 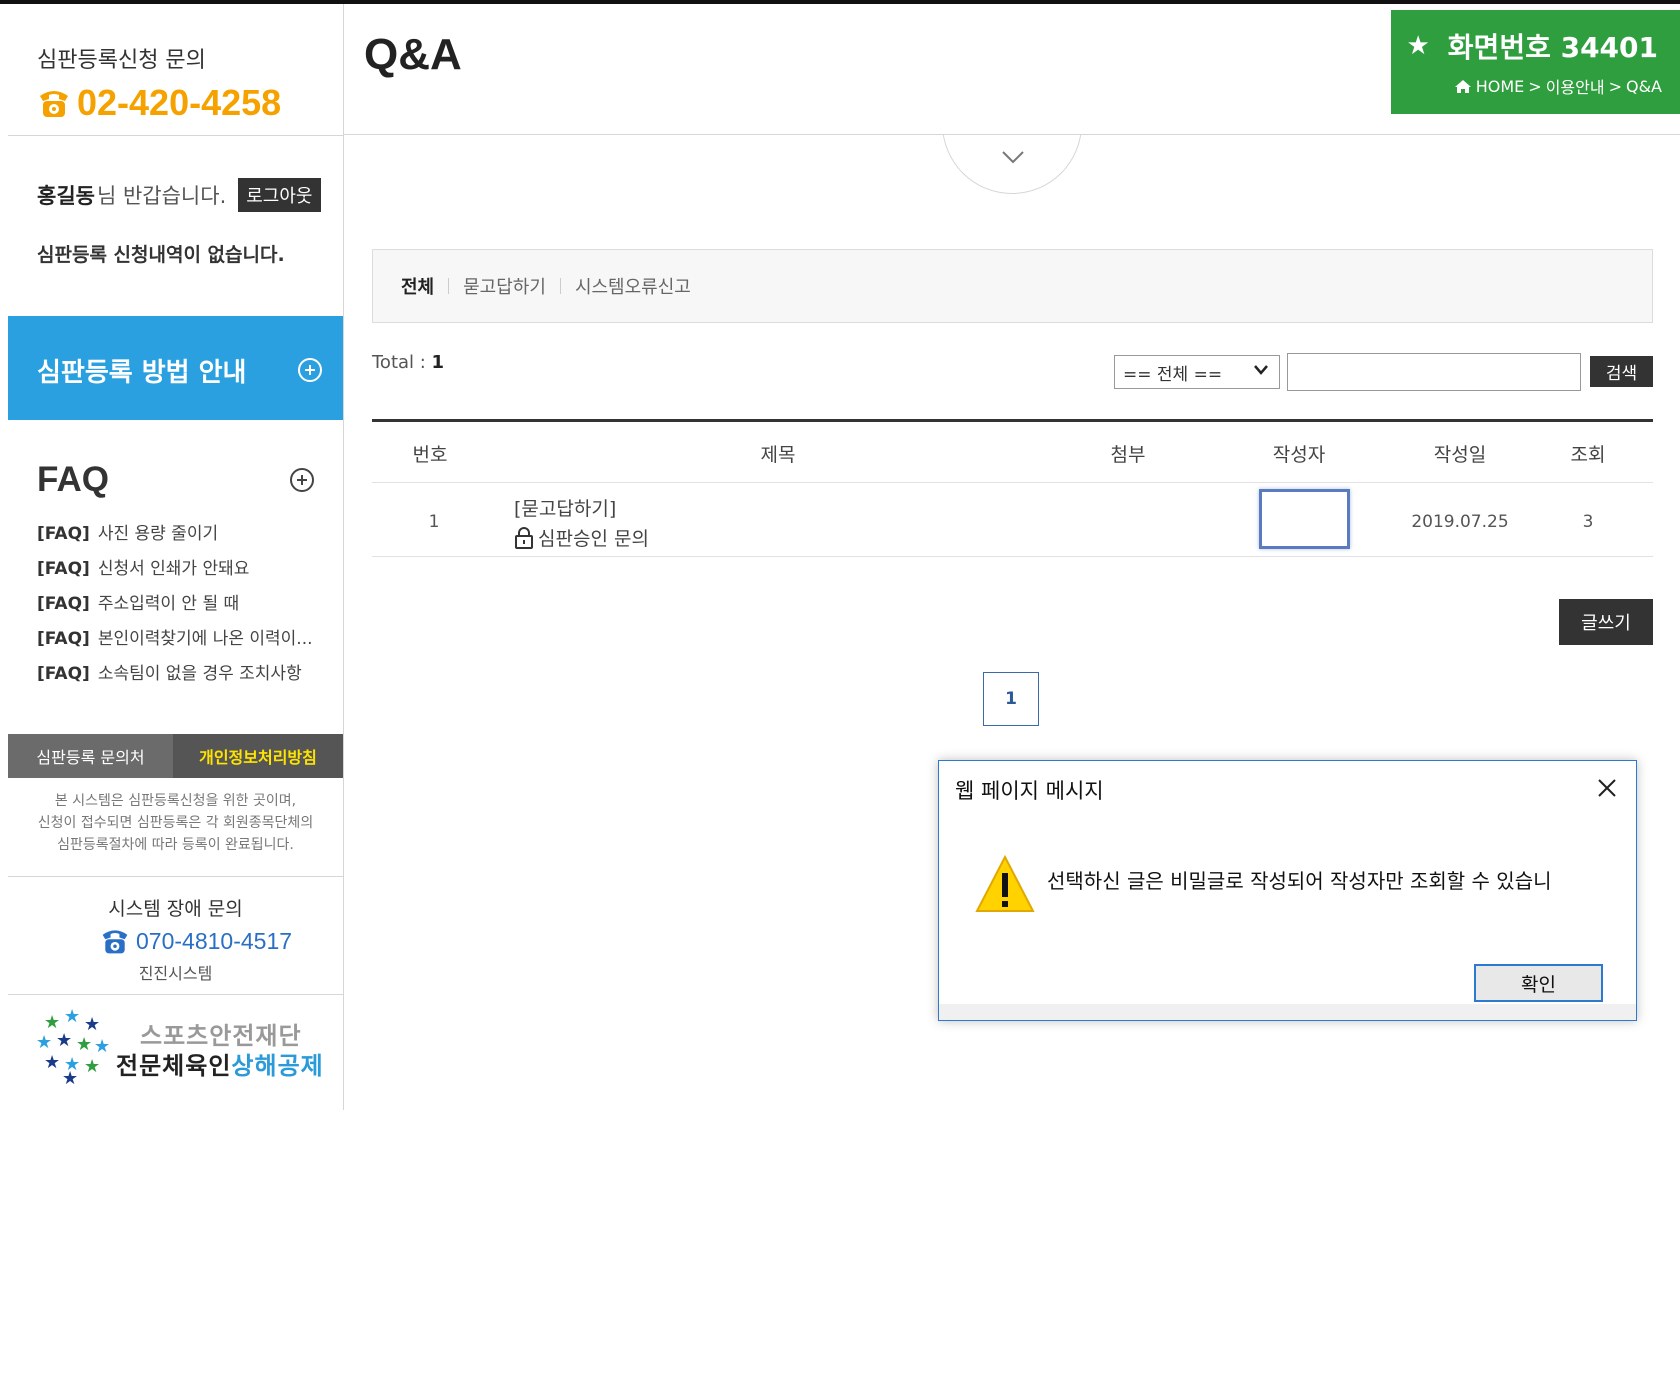 I want to click on faq-item: [FAQ] 사진 용량 줄이기, so click(x=175, y=539).